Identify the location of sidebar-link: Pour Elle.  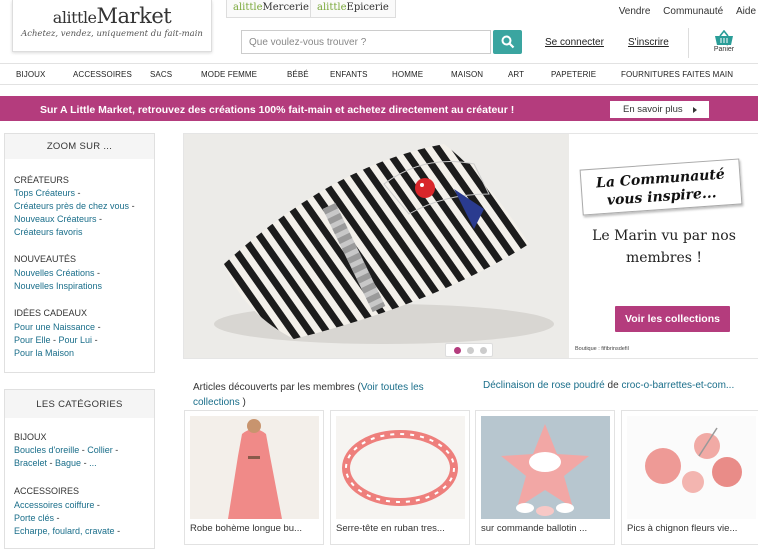
(32, 340).